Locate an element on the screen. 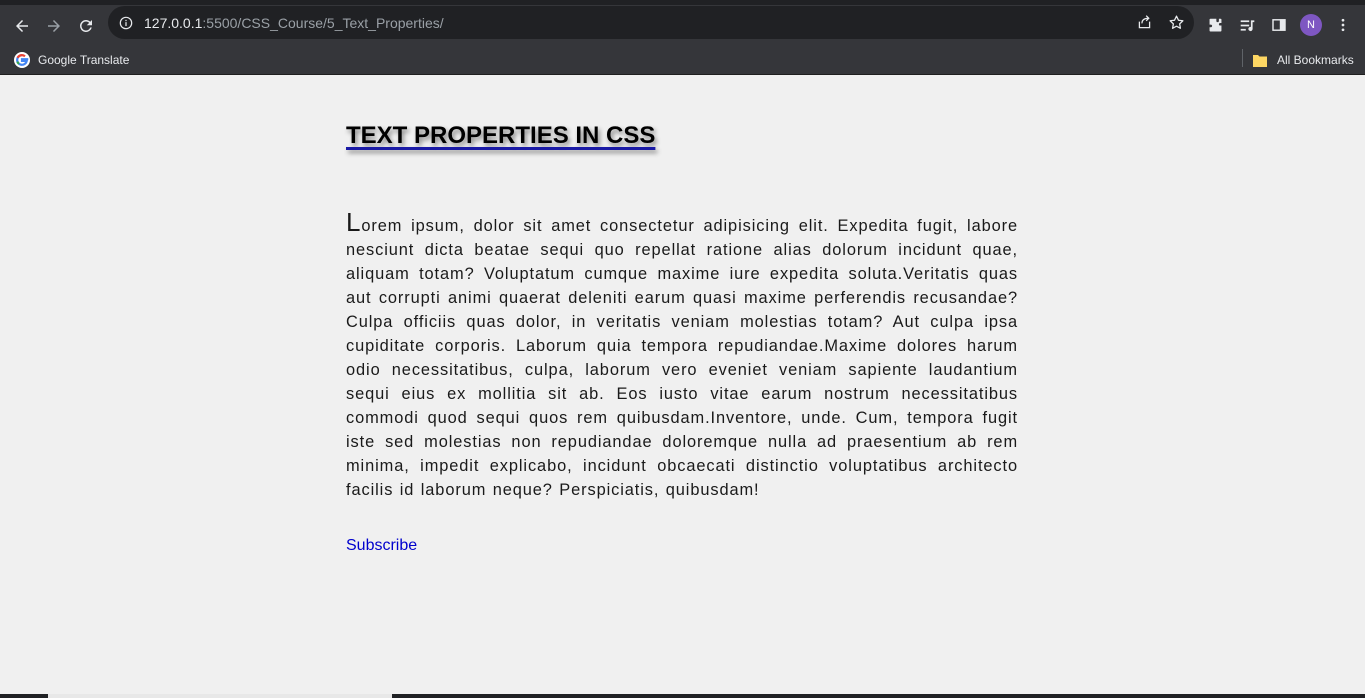  site-info-icon is located at coordinates (126, 23).